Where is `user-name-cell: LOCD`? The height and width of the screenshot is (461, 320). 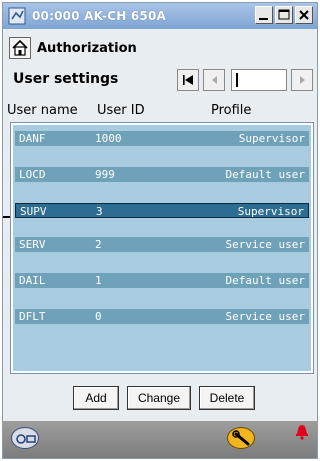 user-name-cell: LOCD is located at coordinates (32, 174).